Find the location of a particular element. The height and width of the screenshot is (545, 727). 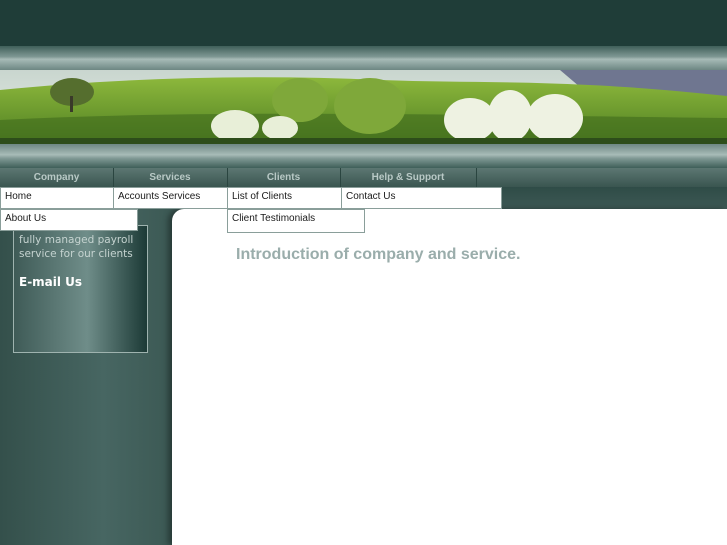

menu-item-list-of-clients: List of Clients is located at coordinates (284, 198).